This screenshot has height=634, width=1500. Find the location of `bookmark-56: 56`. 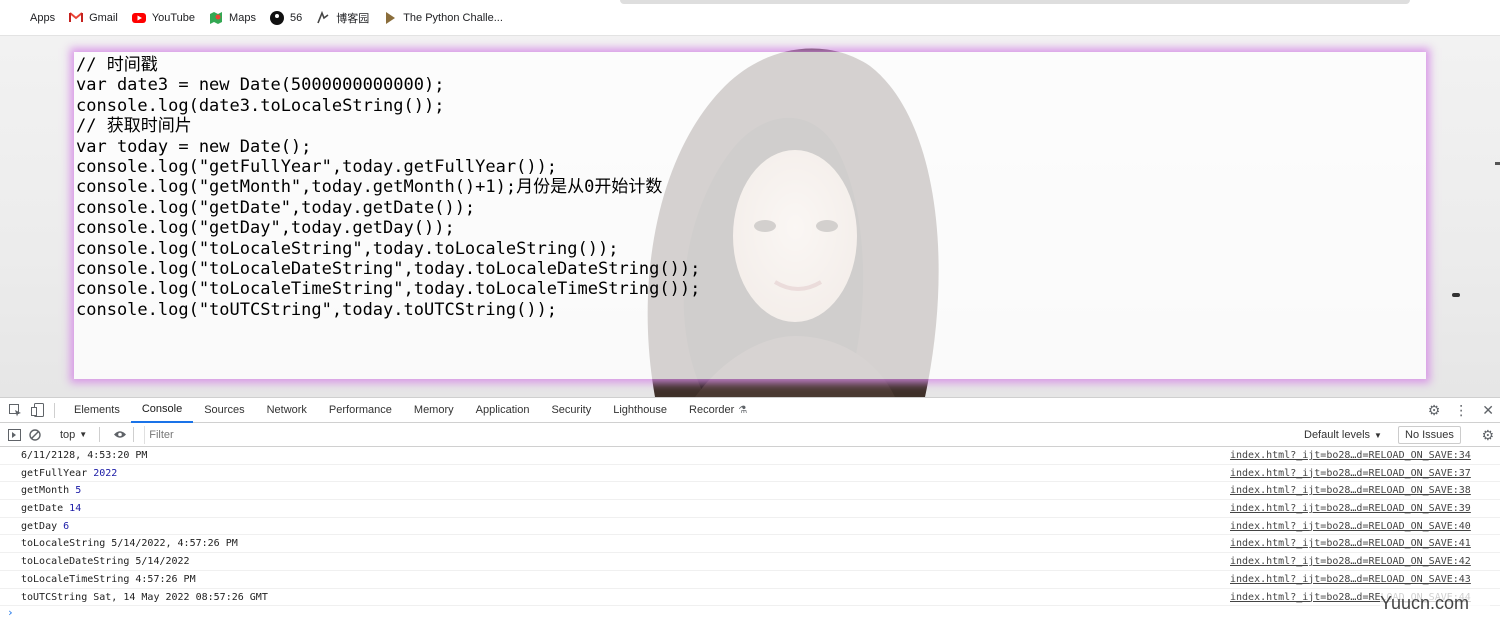

bookmark-56: 56 is located at coordinates (286, 18).